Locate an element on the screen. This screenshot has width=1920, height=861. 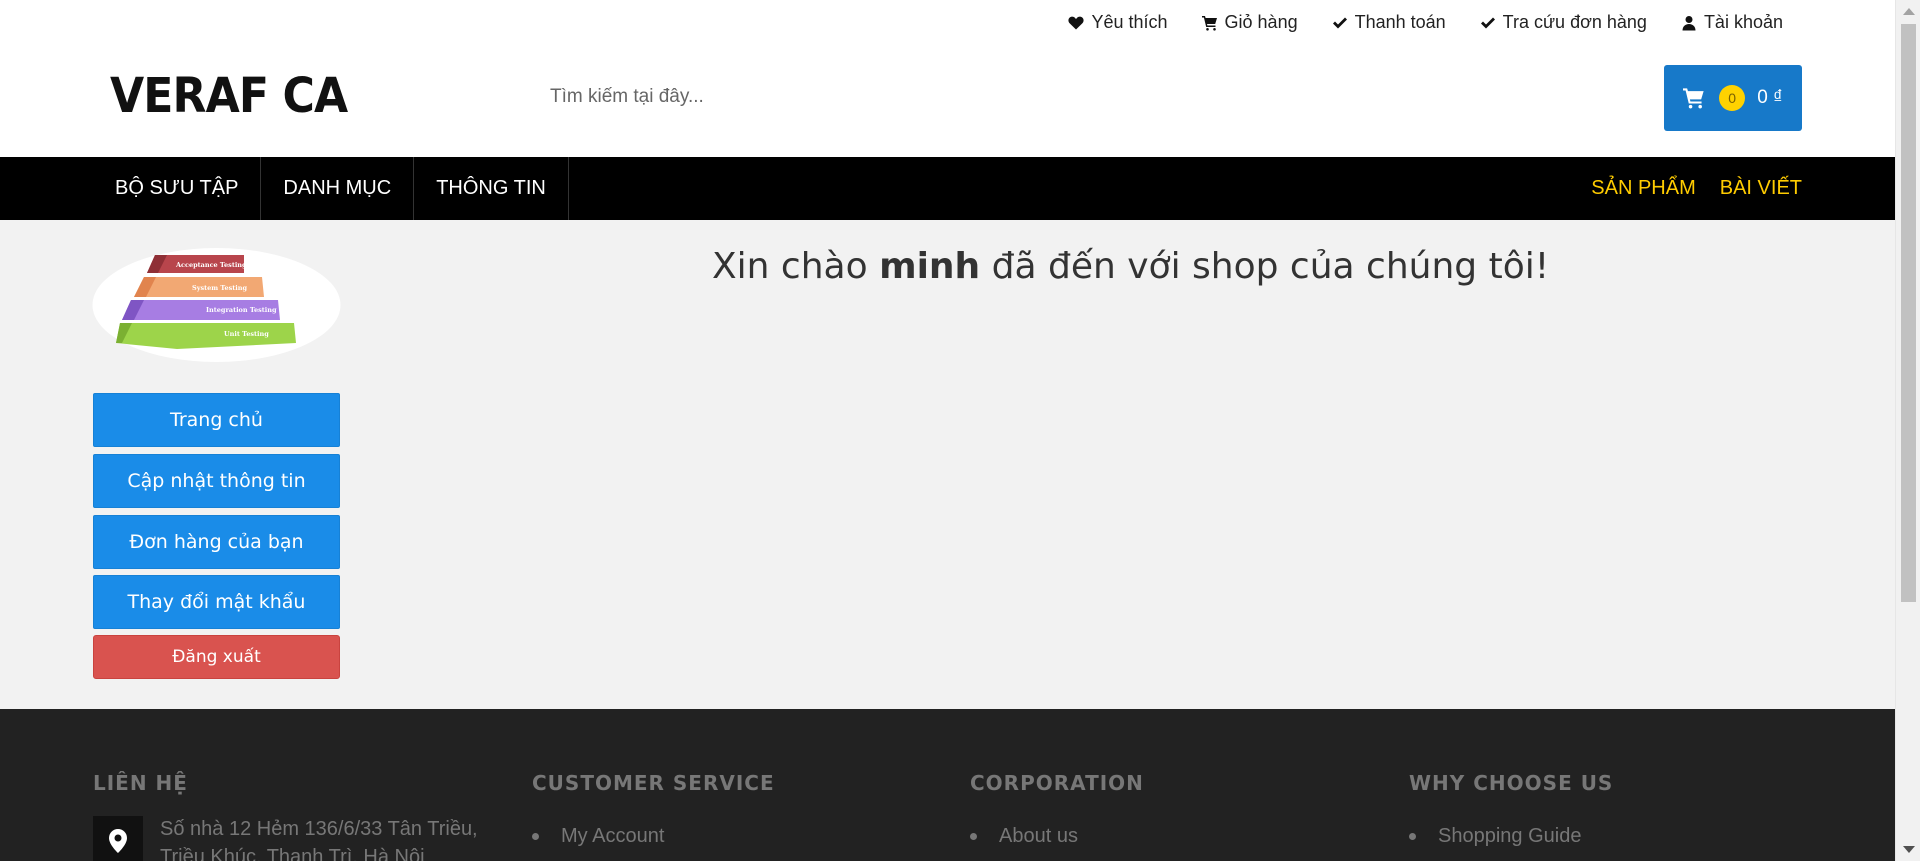
top-link-account: Tài khoản is located at coordinates (1732, 22).